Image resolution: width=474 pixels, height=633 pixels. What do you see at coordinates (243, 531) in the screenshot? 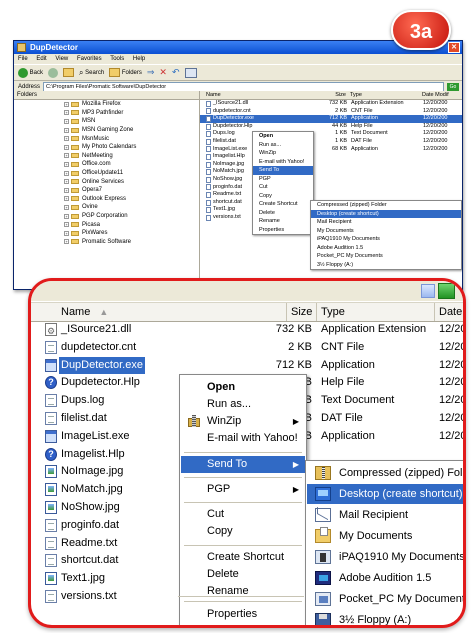
I see `menu-copy: Copy` at bounding box center [243, 531].